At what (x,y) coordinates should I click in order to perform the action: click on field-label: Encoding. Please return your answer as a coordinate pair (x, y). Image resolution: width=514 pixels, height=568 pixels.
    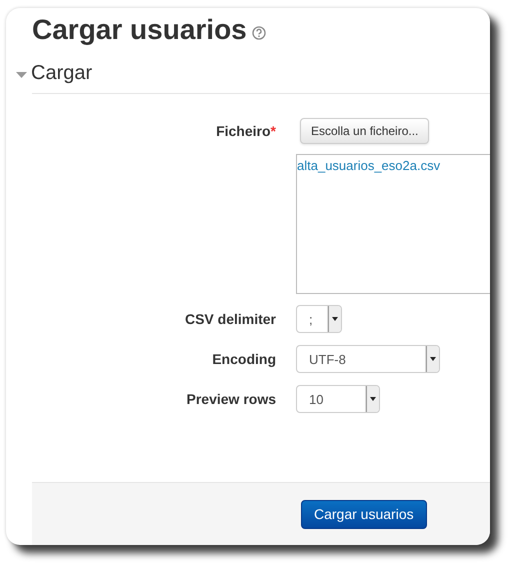
    Looking at the image, I should click on (244, 359).